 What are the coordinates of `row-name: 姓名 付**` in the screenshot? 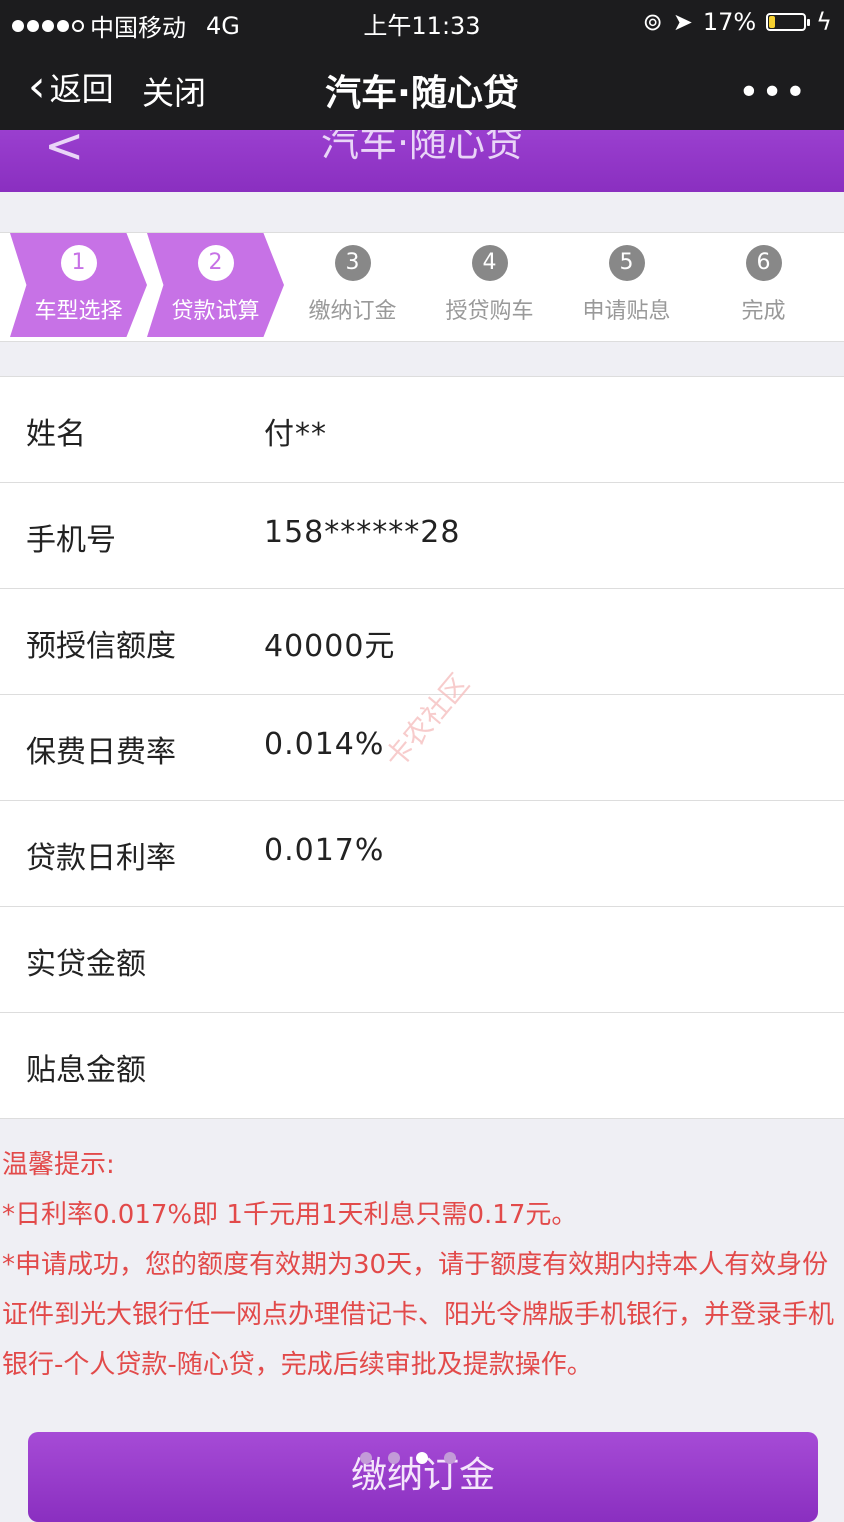 It's located at (422, 430).